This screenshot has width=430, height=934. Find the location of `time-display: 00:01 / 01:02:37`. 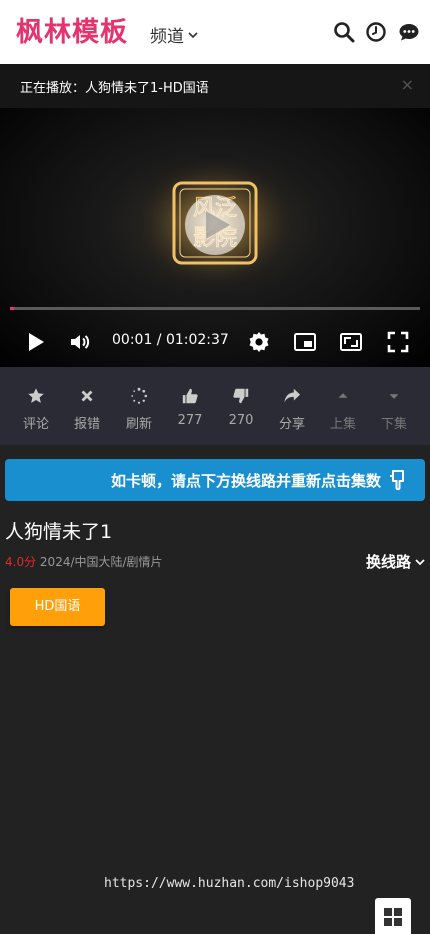

time-display: 00:01 / 01:02:37 is located at coordinates (170, 340).